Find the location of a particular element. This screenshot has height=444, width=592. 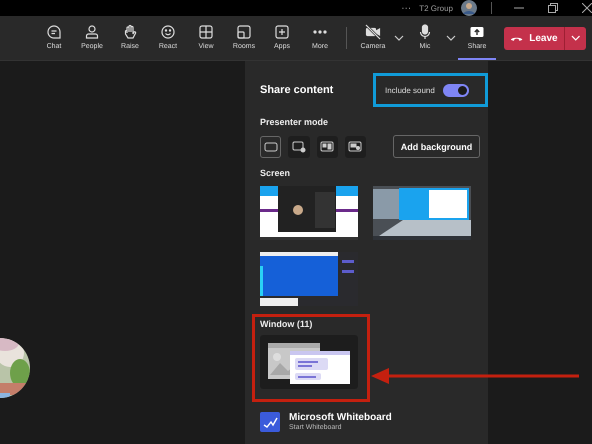

standout-mode-icon is located at coordinates (299, 146).